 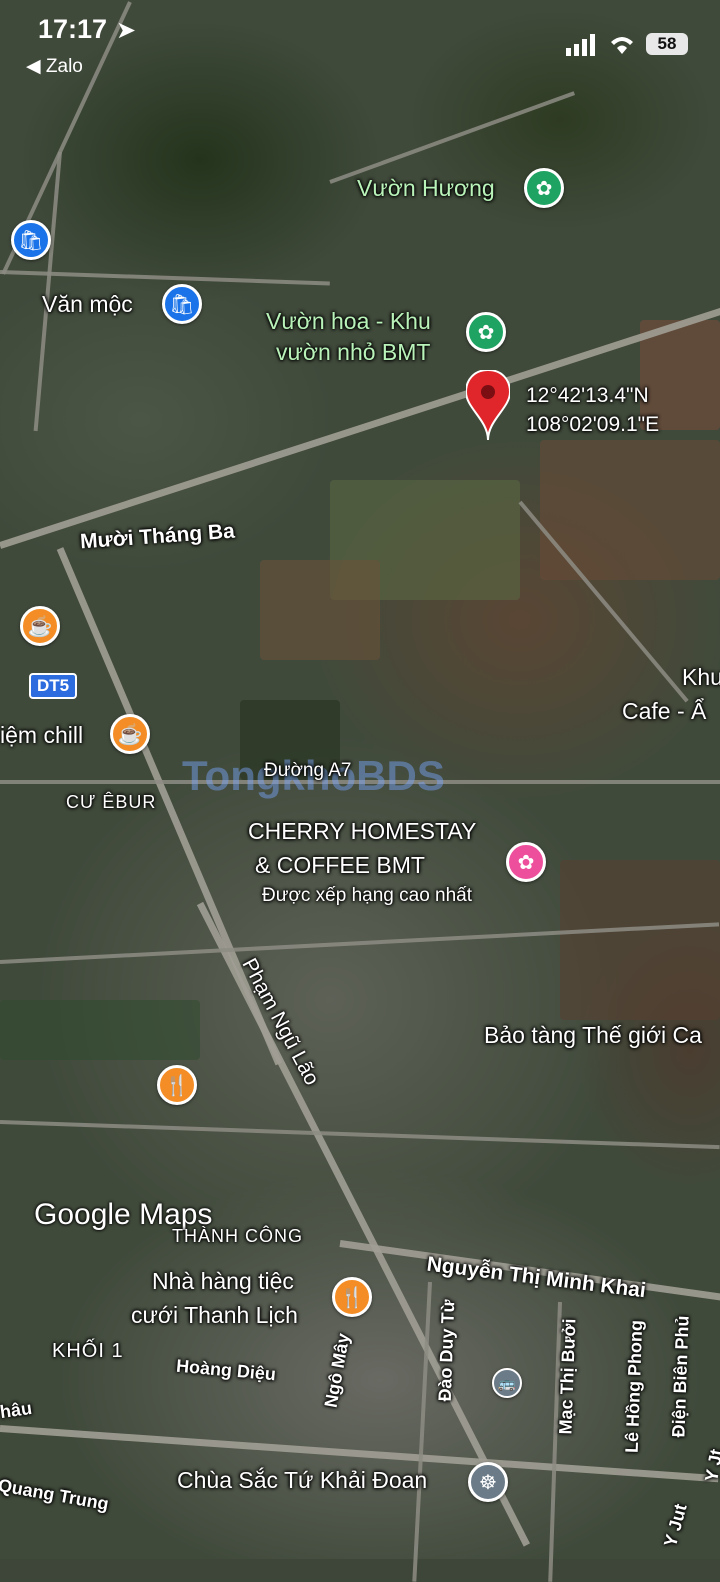 What do you see at coordinates (88, 1351) in the screenshot?
I see `area-label: KHỐI 1` at bounding box center [88, 1351].